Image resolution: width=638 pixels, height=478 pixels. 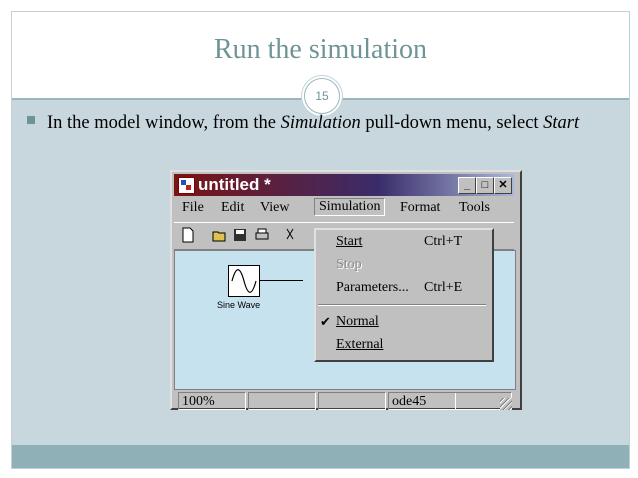 I want to click on bullet-start: Start, so click(x=561, y=123).